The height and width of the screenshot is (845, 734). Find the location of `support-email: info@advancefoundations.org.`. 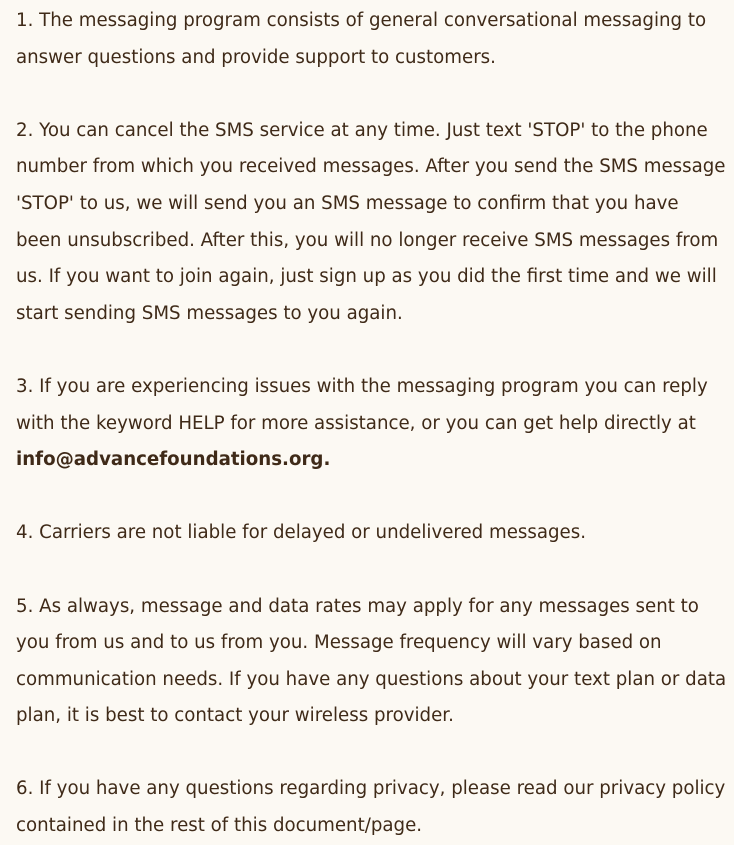

support-email: info@advancefoundations.org. is located at coordinates (173, 460).